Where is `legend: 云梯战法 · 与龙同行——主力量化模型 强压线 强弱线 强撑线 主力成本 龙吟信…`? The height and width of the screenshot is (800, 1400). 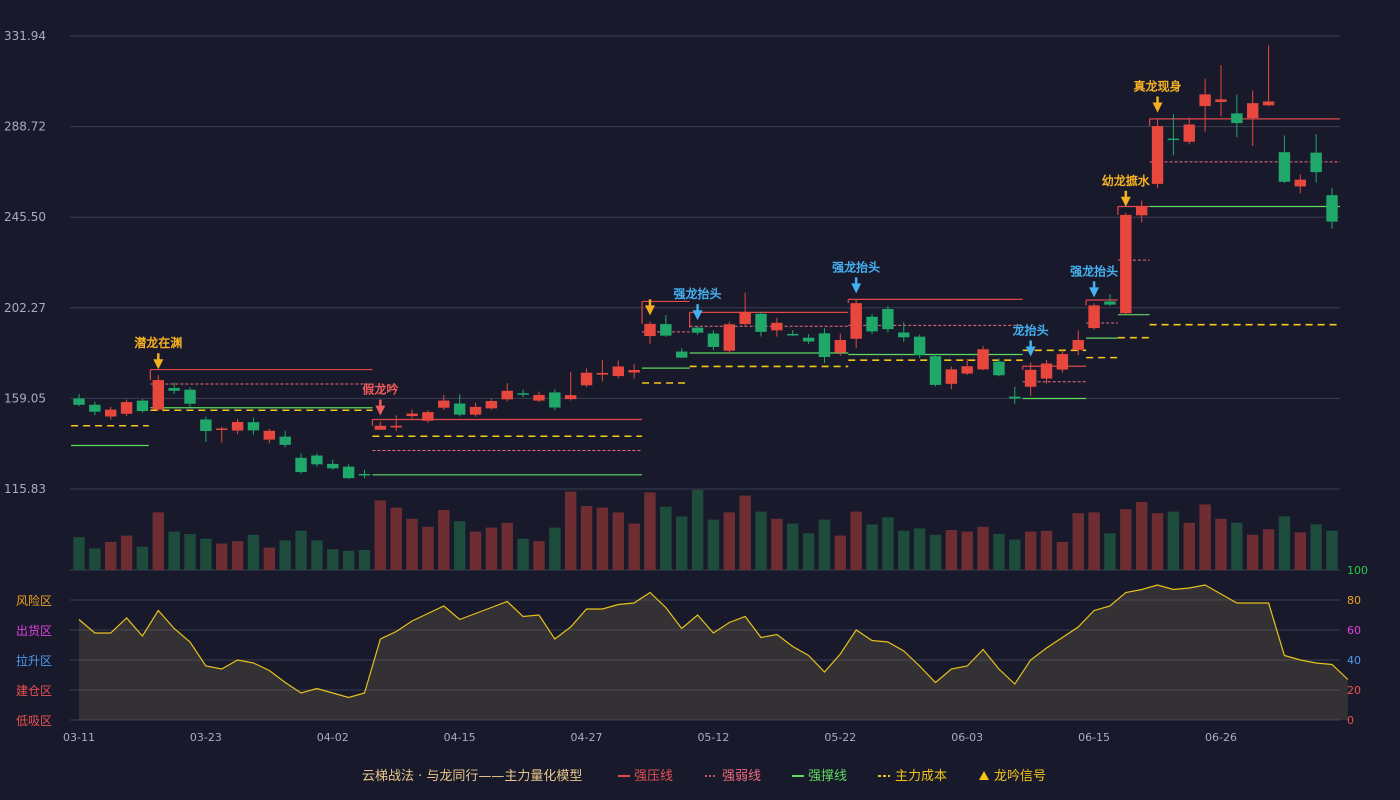 legend: 云梯战法 · 与龙同行——主力量化模型 强压线 强弱线 强撑线 主力成本 龙吟信… is located at coordinates (704, 776).